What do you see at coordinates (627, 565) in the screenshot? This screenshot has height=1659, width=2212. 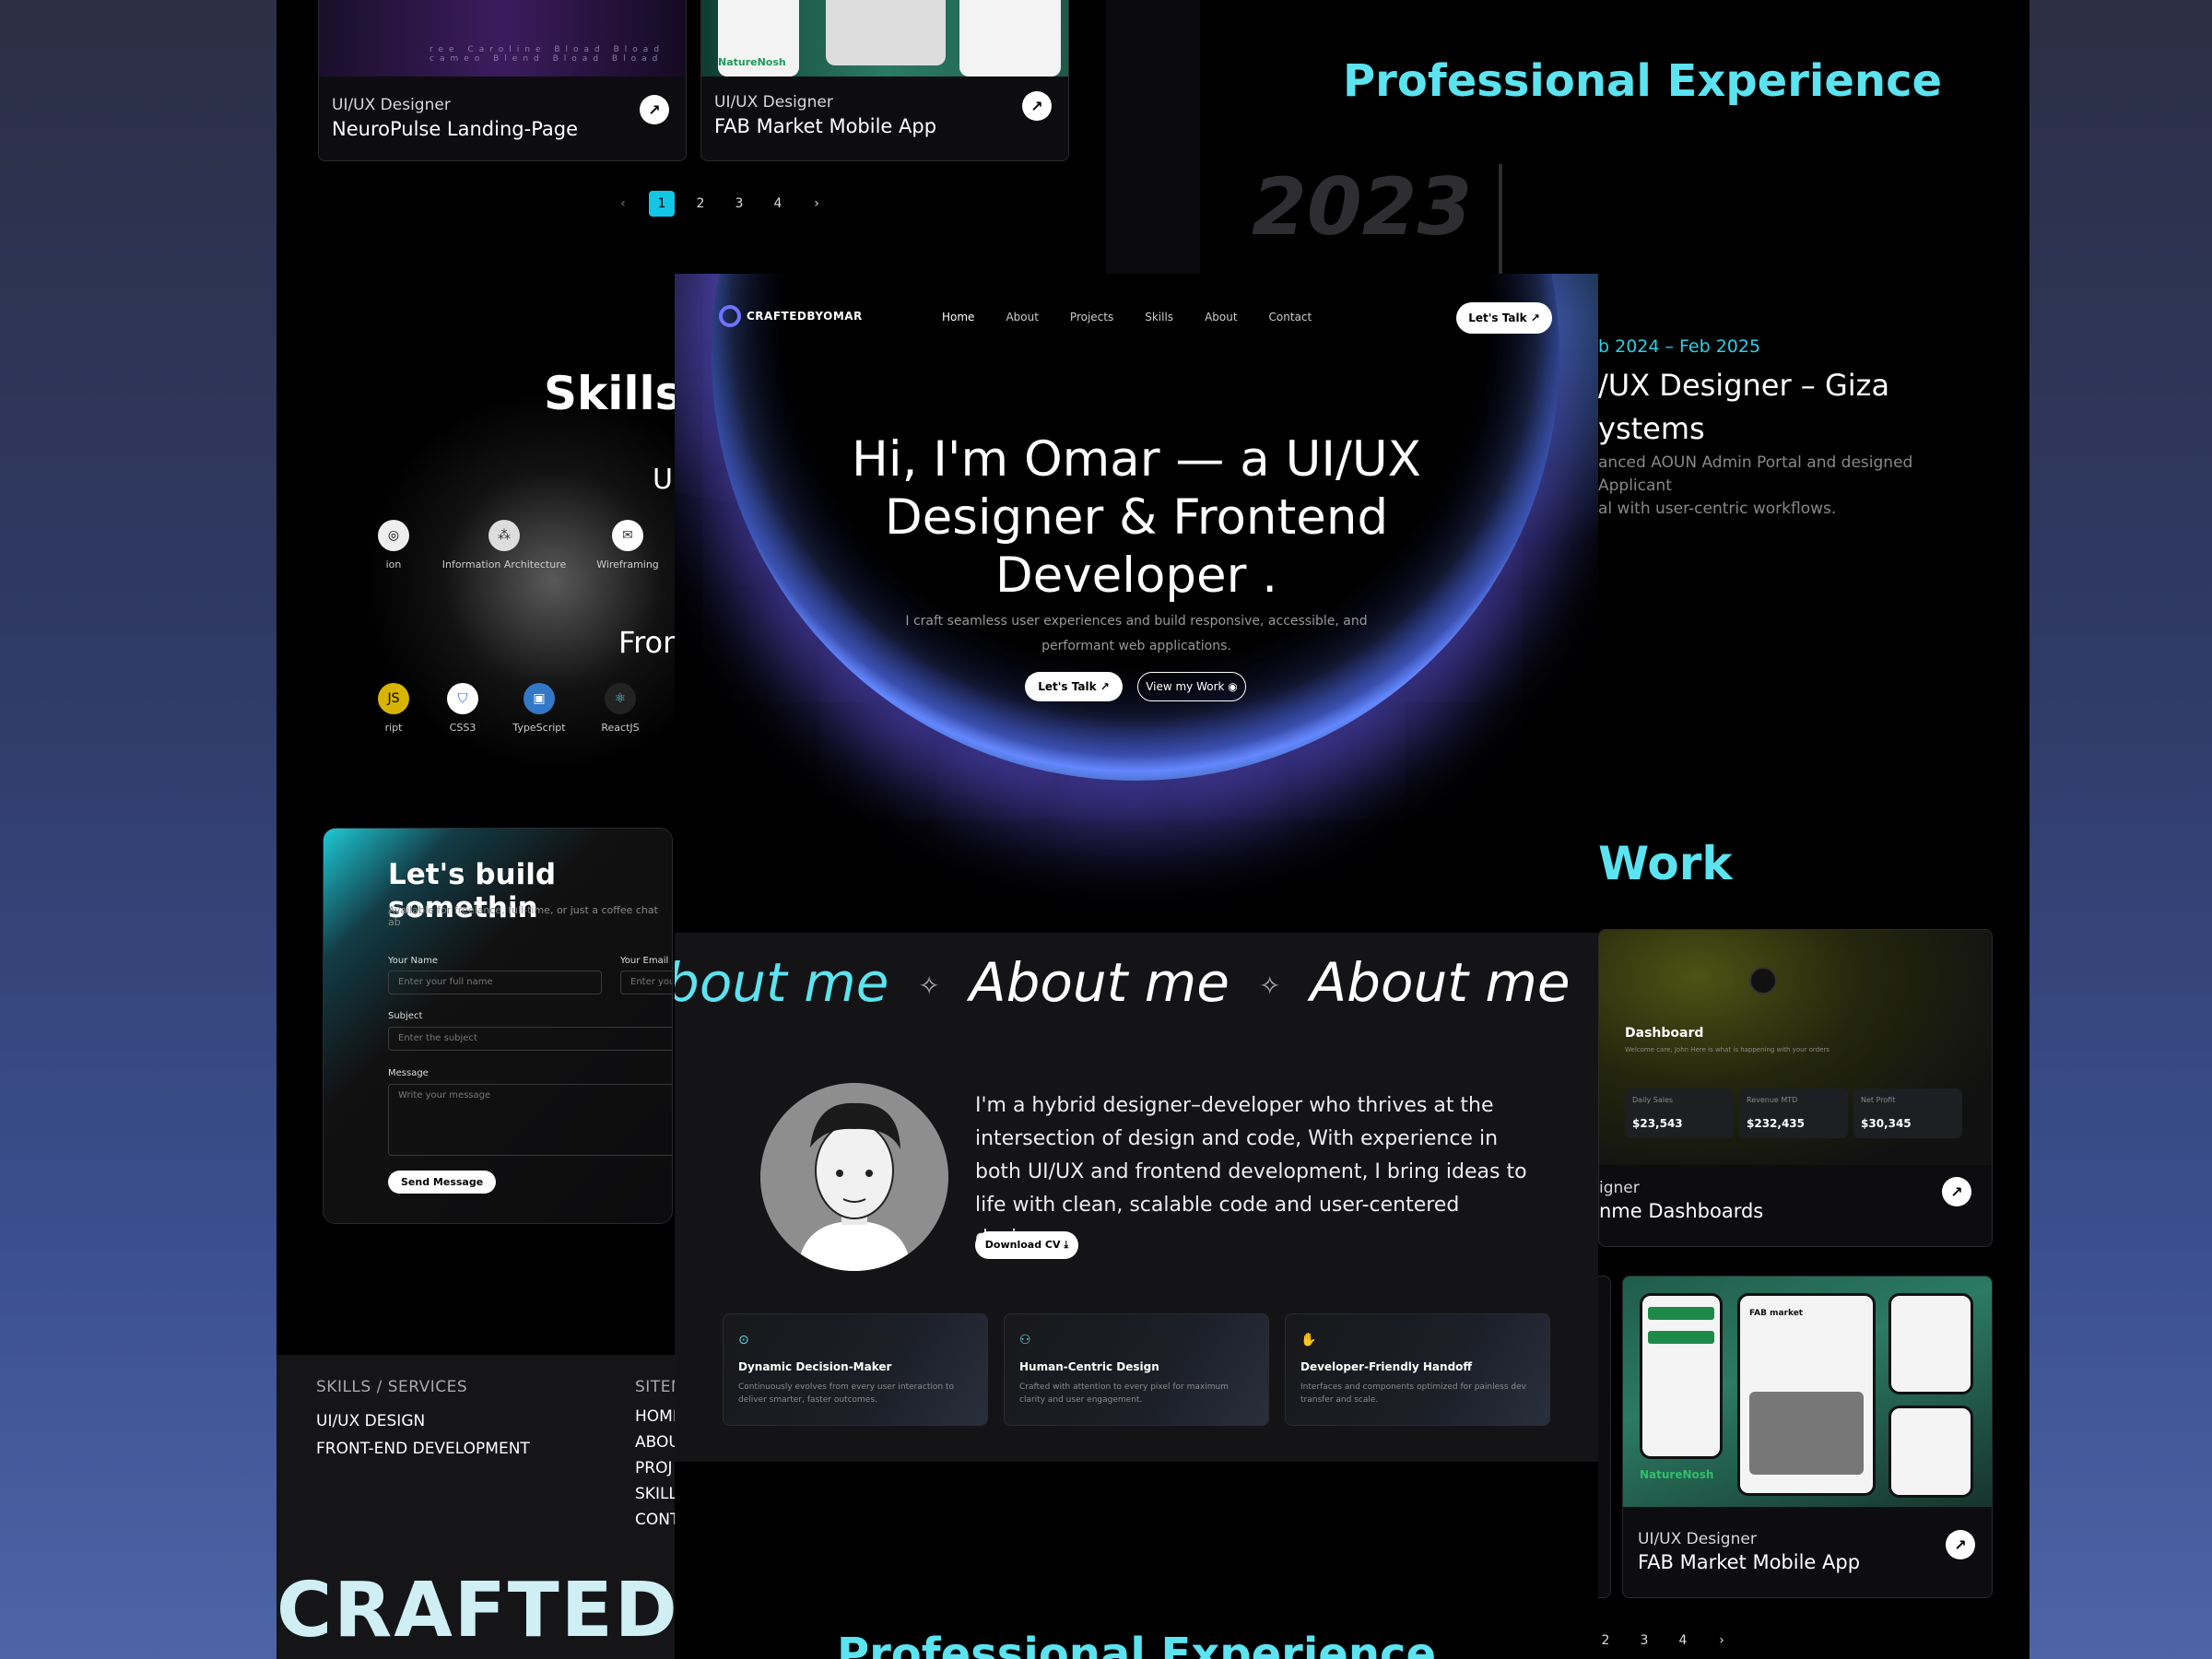 I see `skill-label: Wireframing` at bounding box center [627, 565].